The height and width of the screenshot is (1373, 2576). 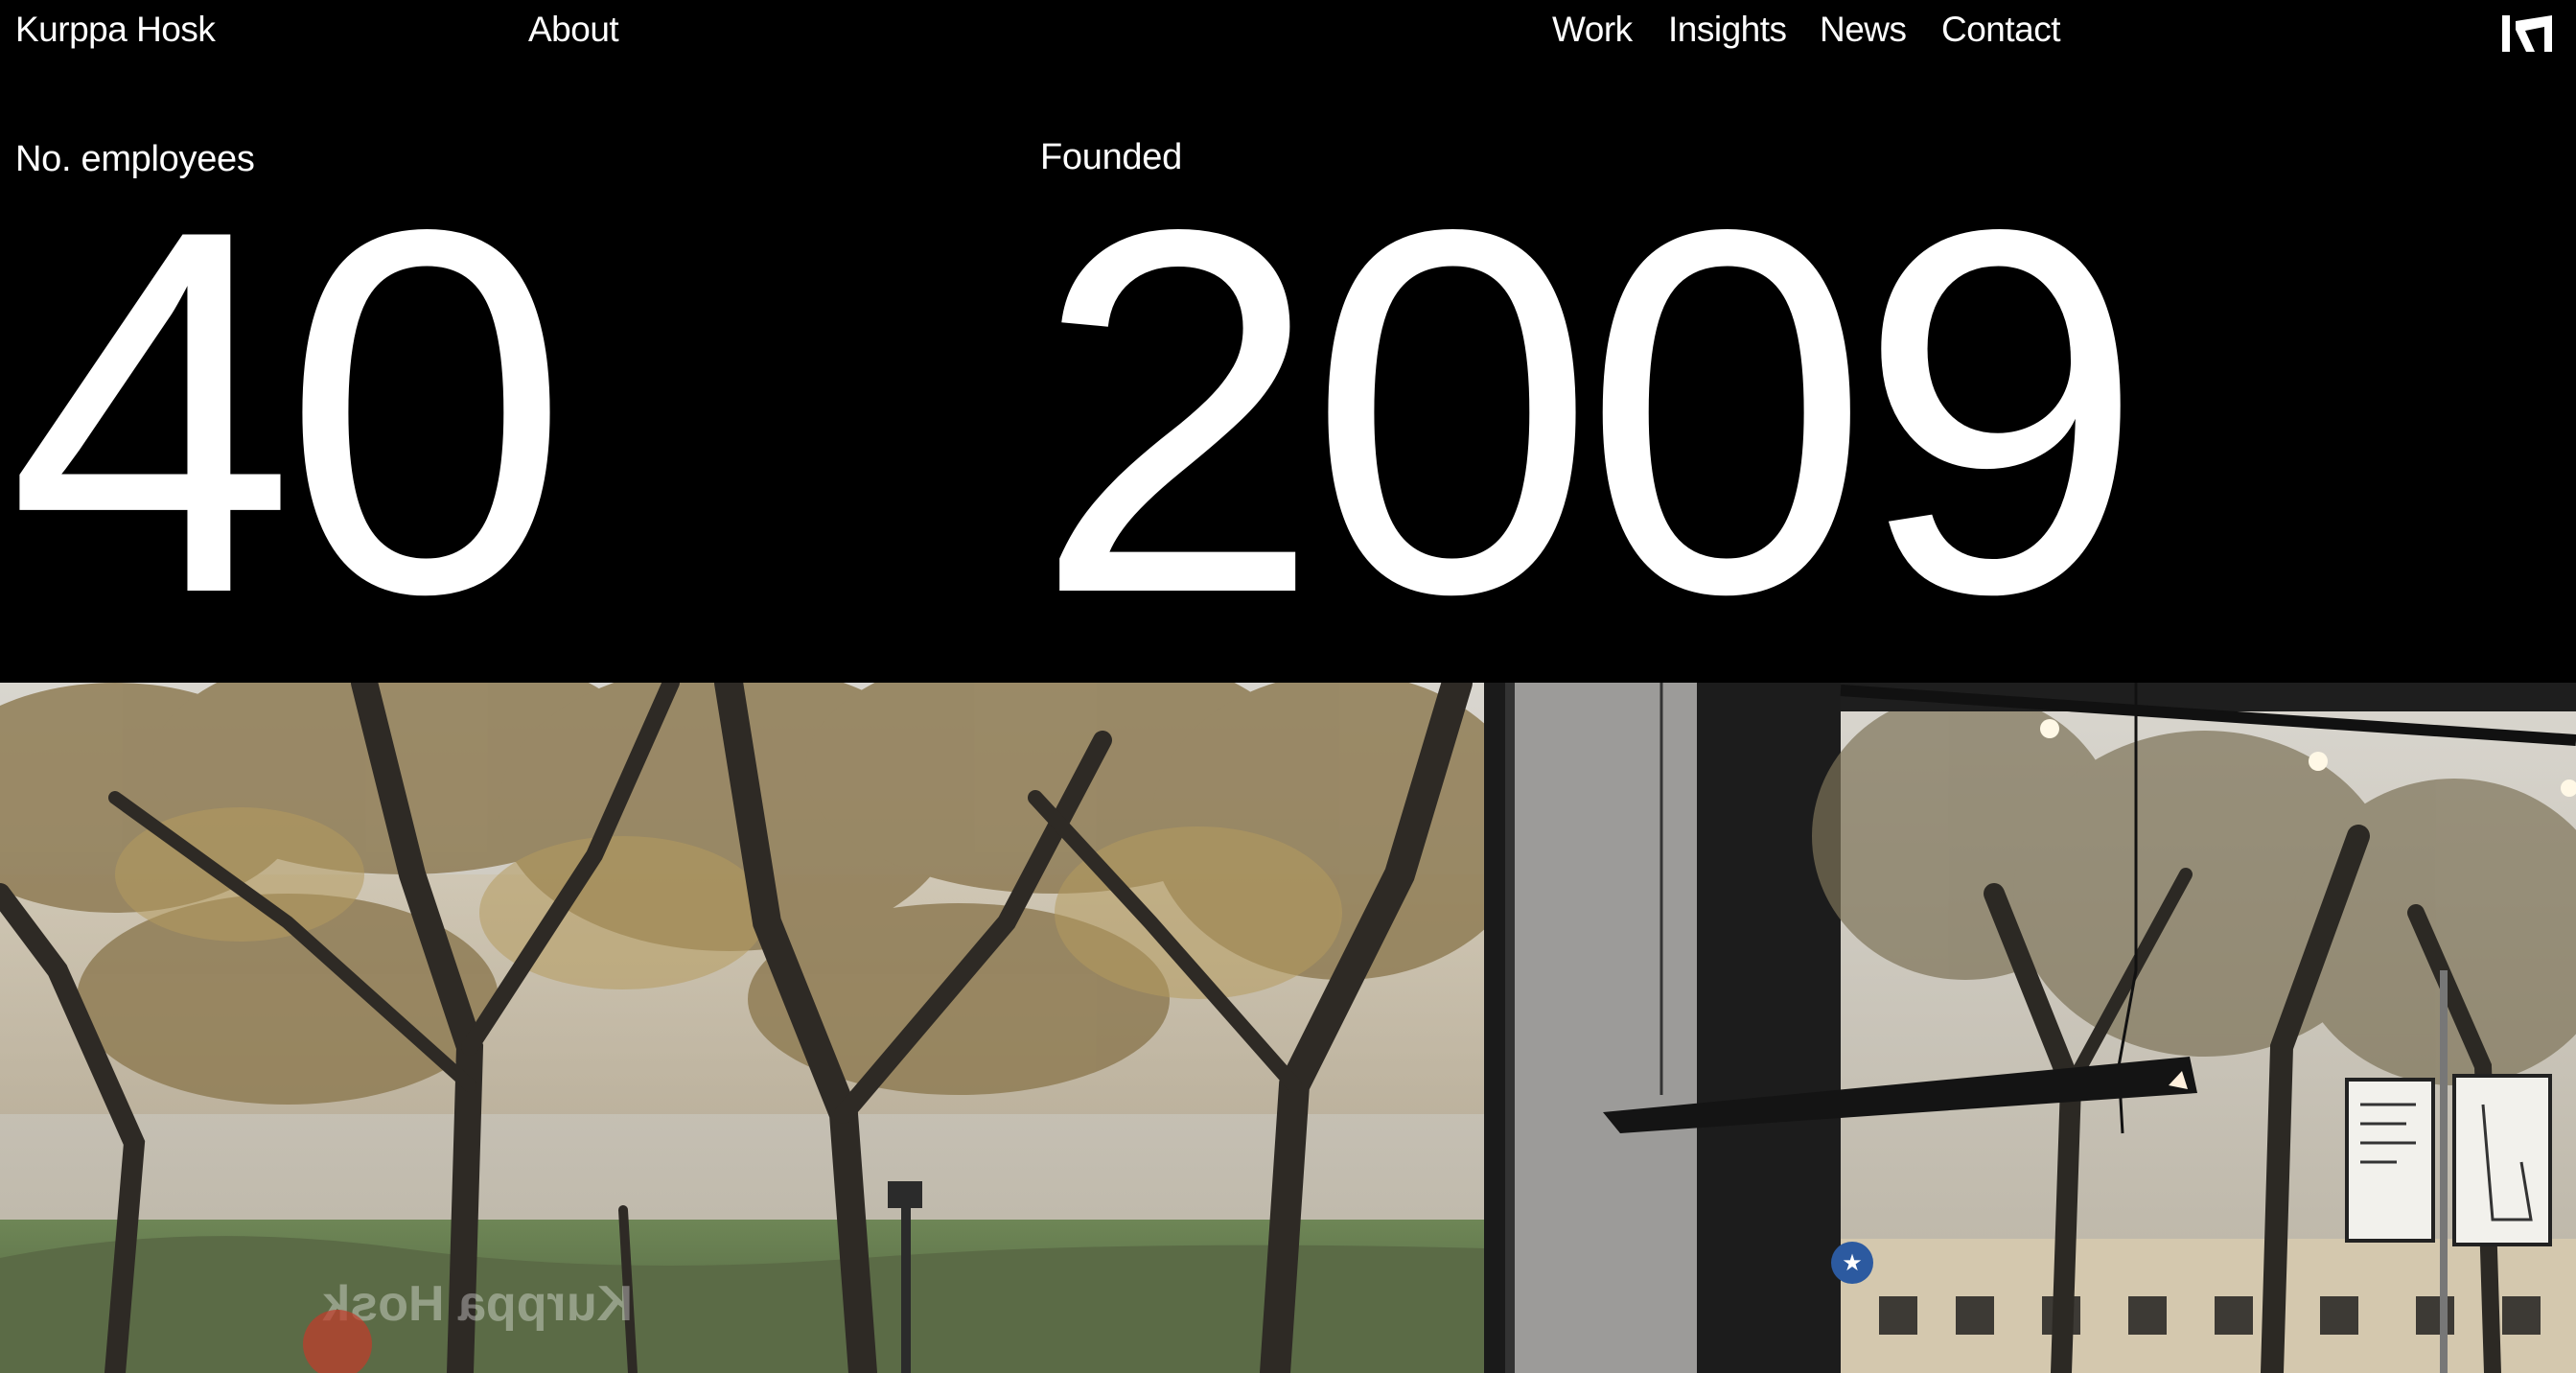 I want to click on nav-link-about: About, so click(x=574, y=30).